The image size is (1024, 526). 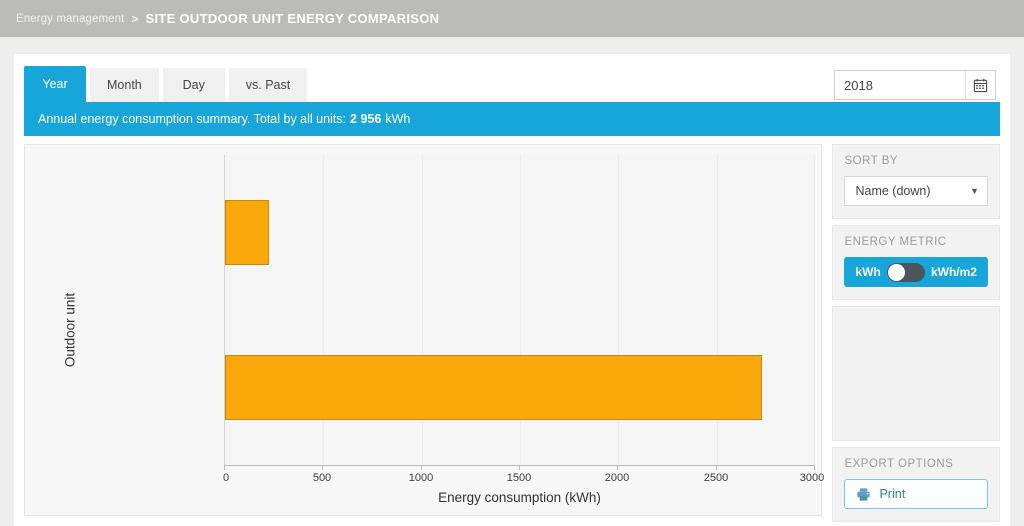 What do you see at coordinates (226, 478) in the screenshot?
I see `chart-x-tick-label: 0` at bounding box center [226, 478].